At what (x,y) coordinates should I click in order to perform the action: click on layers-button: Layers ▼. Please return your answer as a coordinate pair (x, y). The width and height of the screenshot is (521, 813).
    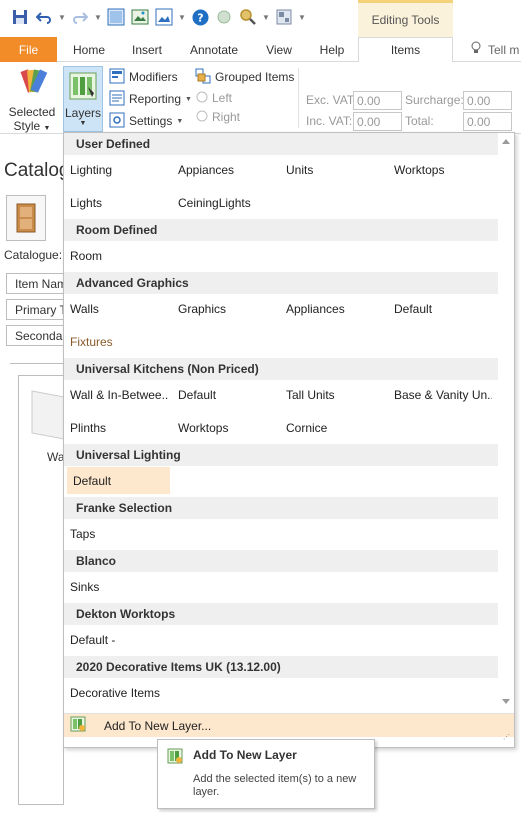
    Looking at the image, I should click on (83, 99).